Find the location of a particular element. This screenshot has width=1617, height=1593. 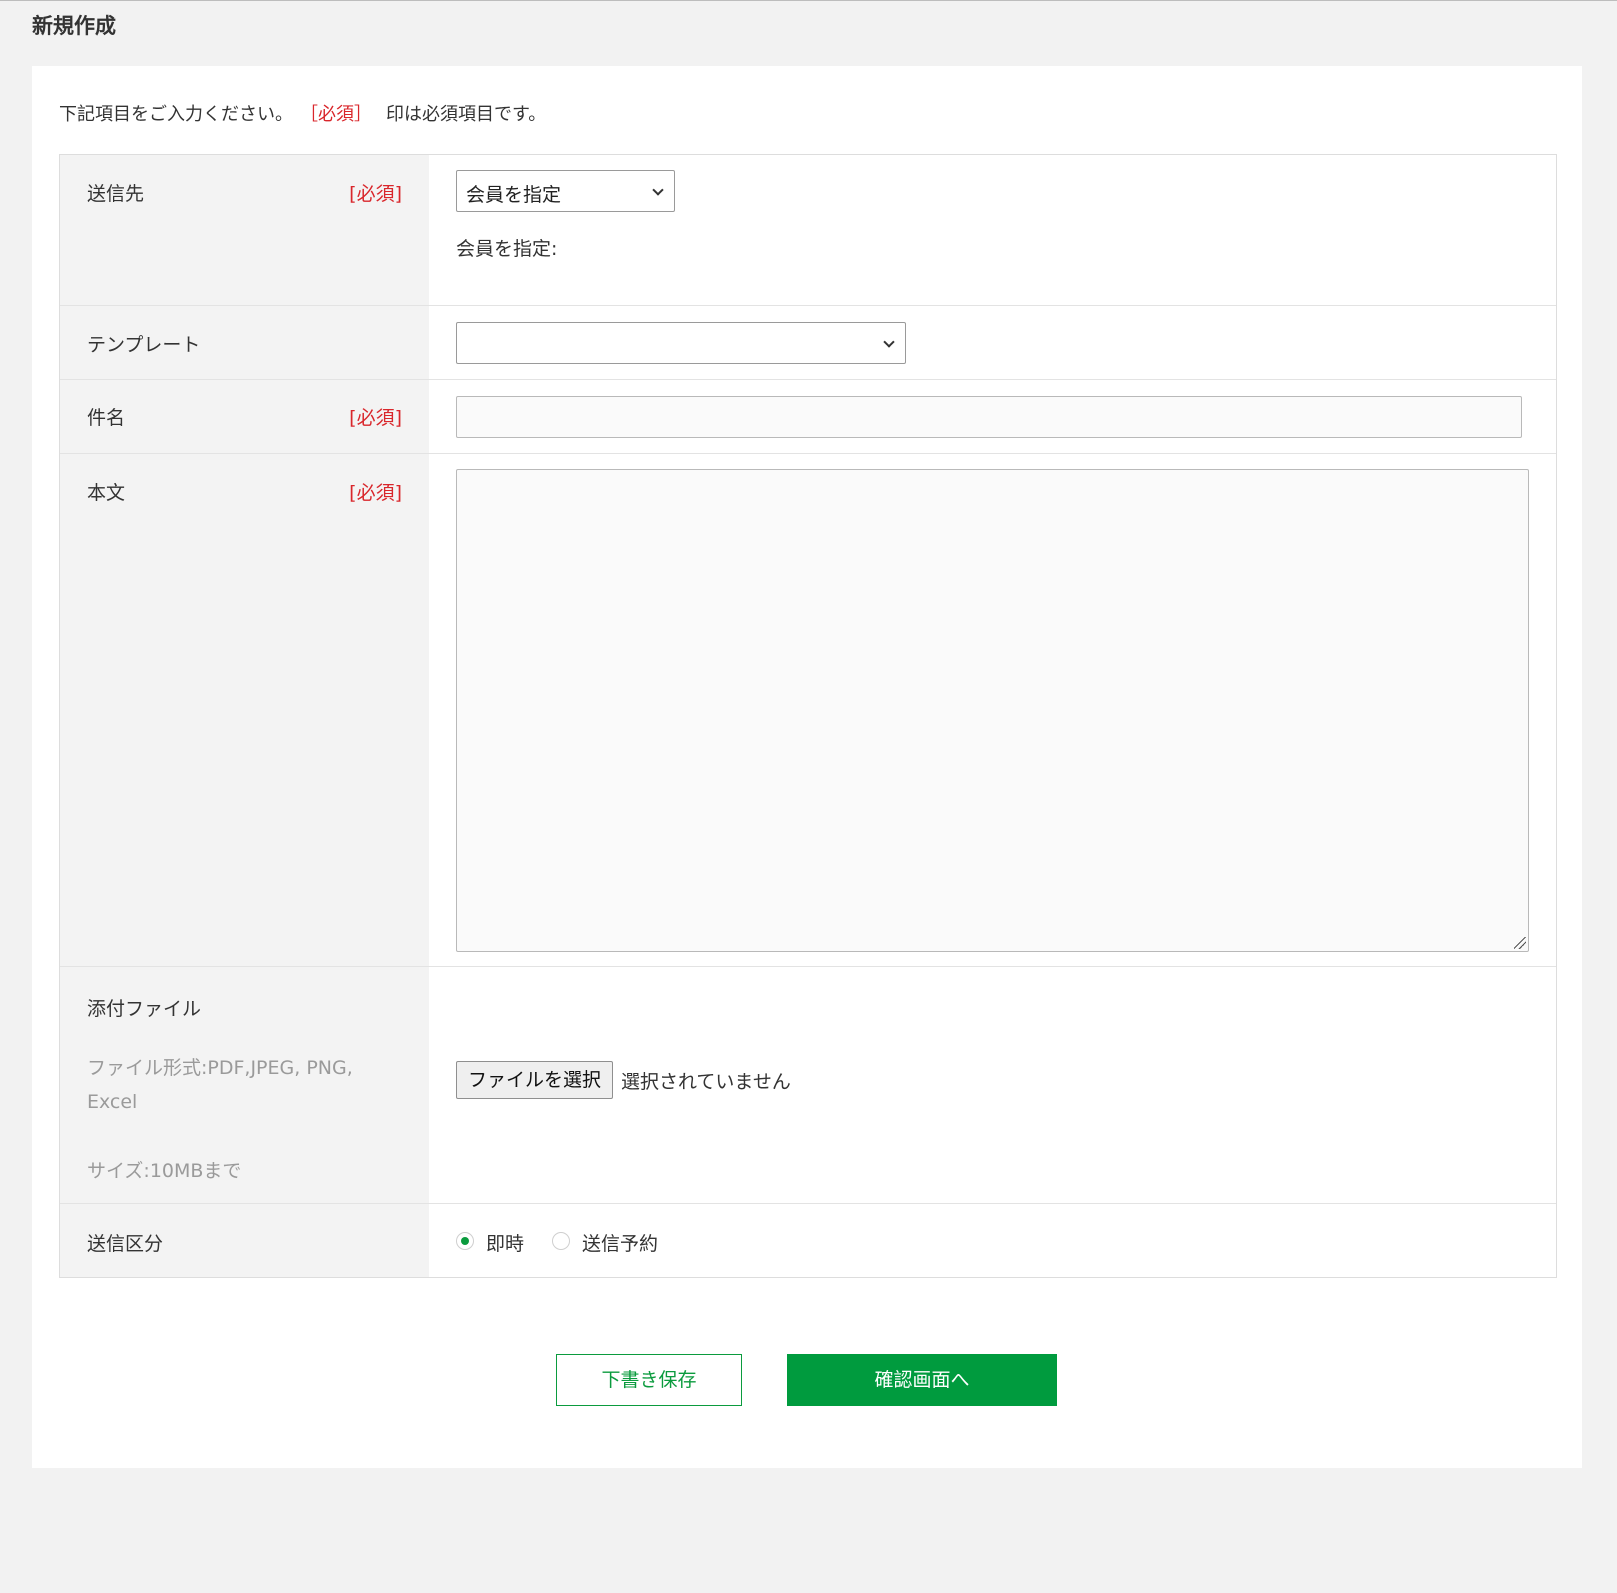

value-cell-recipient: 会員を指定 会員を指定: is located at coordinates (992, 230).